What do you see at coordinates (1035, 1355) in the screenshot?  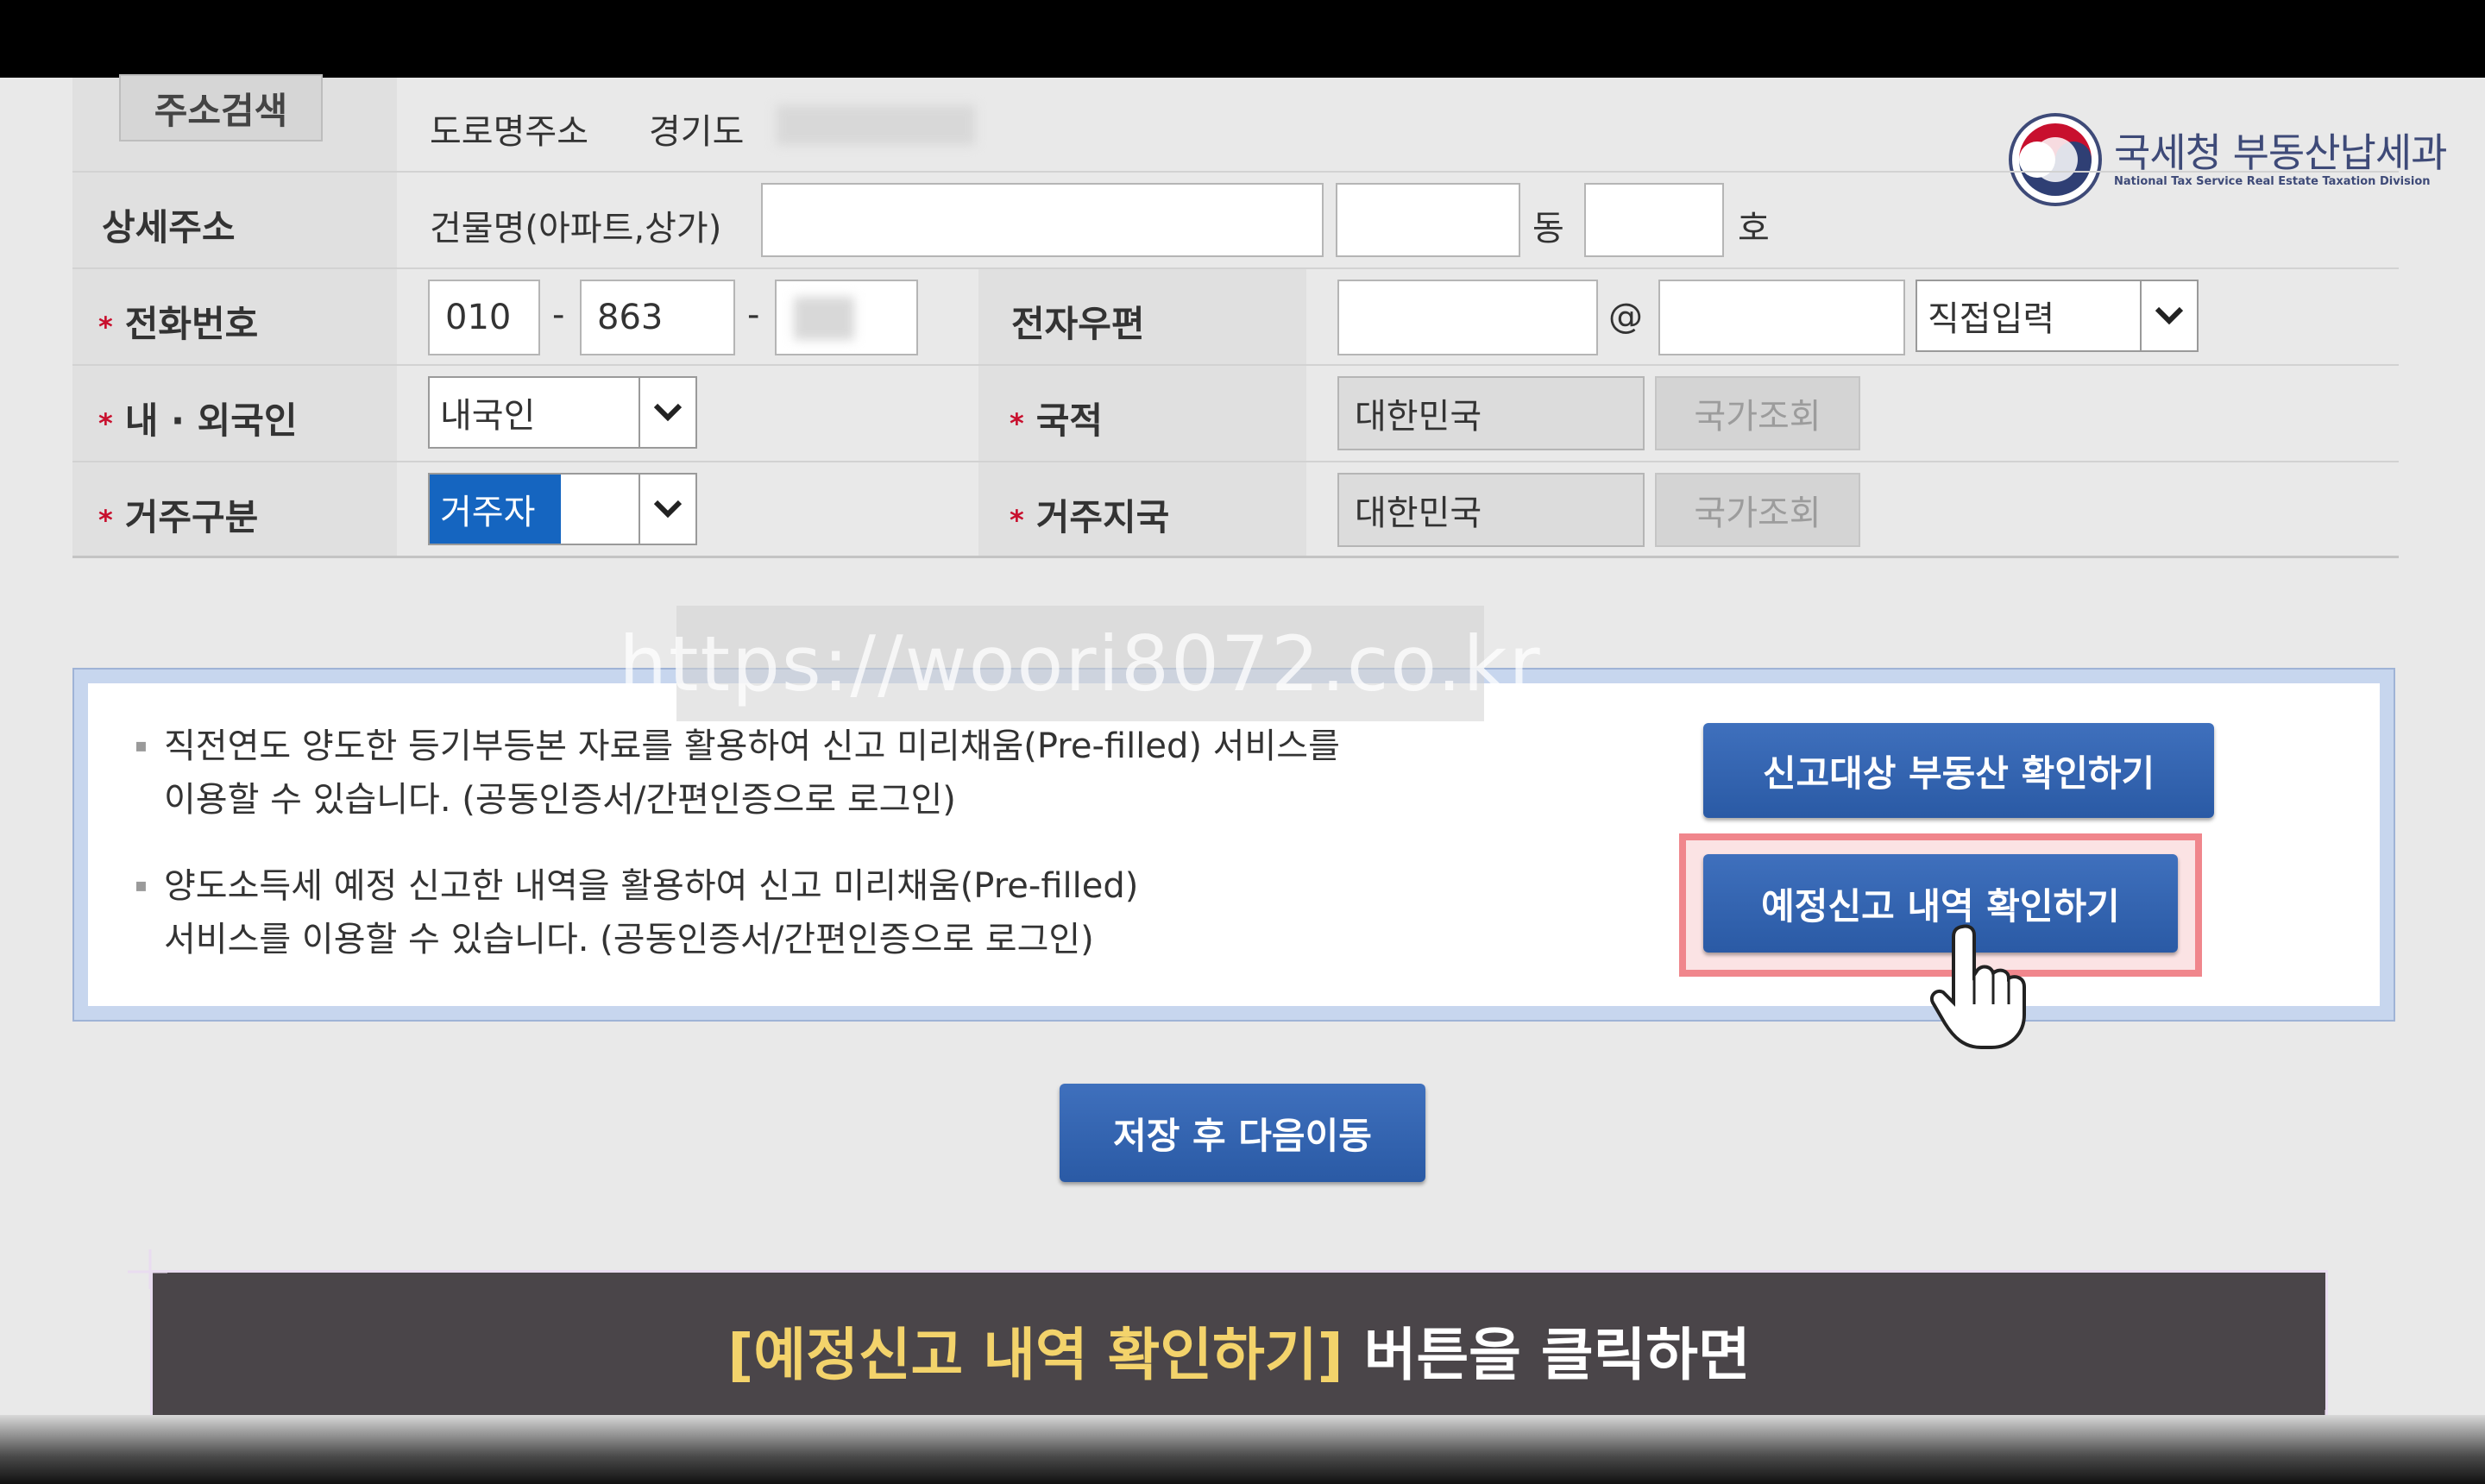 I see `subtitle-highlight: [예정신고 내역 확인하기]` at bounding box center [1035, 1355].